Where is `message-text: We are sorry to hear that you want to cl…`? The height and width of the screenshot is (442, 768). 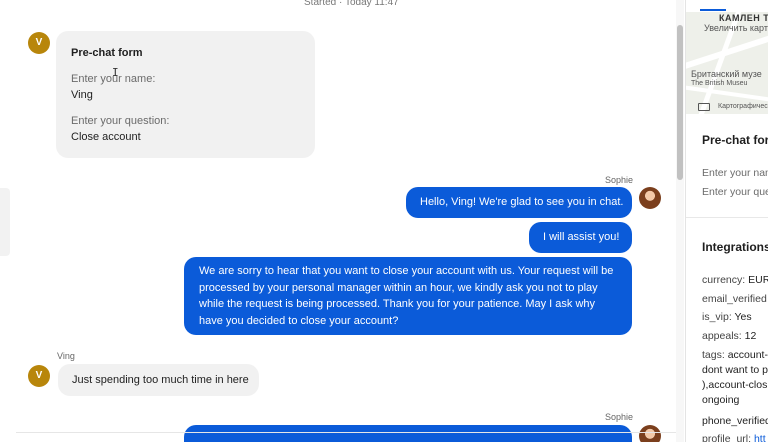 message-text: We are sorry to hear that you want to cl… is located at coordinates (406, 296).